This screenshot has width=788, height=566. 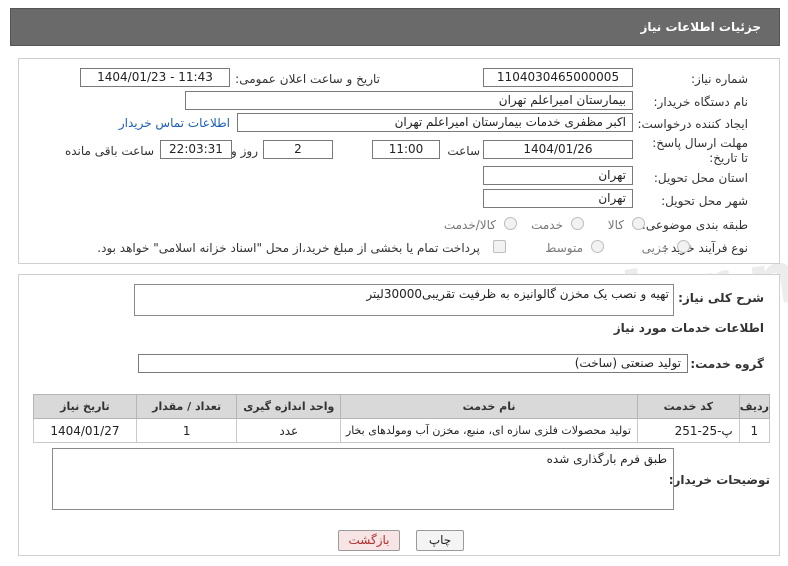 What do you see at coordinates (85, 406) in the screenshot?
I see `col-need-date: تاریخ نیاز` at bounding box center [85, 406].